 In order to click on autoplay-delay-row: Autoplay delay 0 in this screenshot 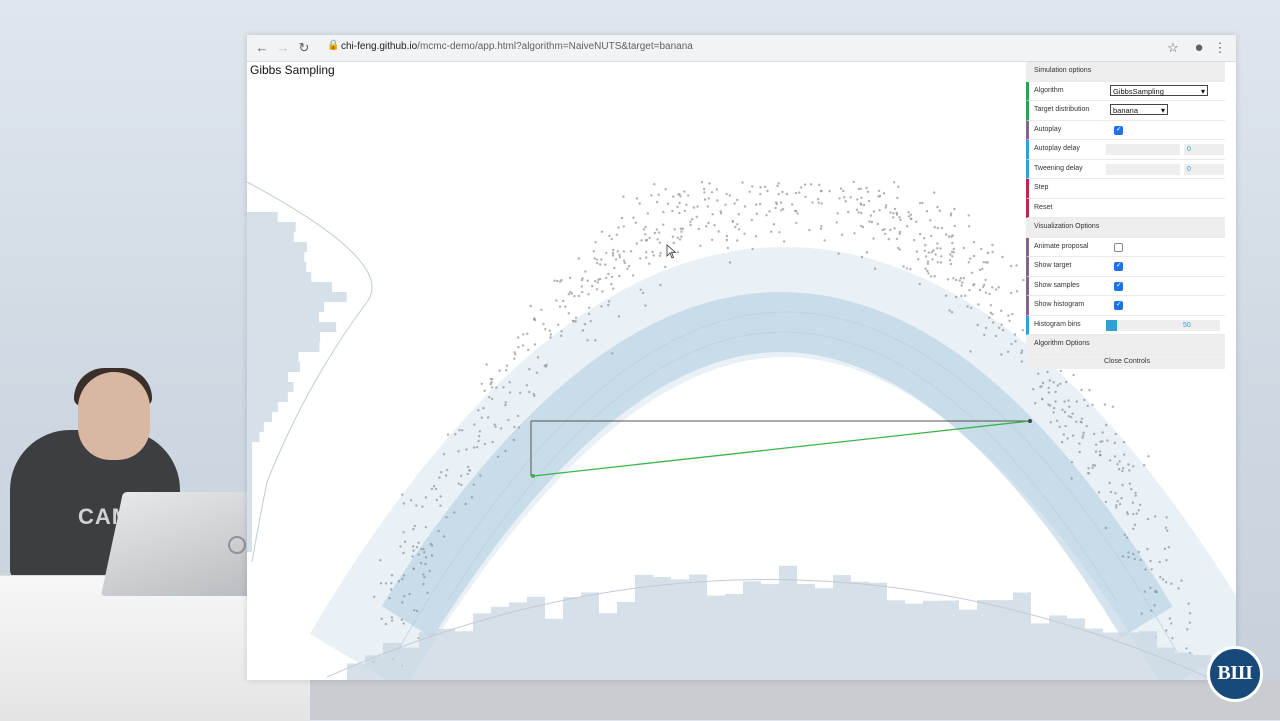, I will do `click(1125, 150)`.